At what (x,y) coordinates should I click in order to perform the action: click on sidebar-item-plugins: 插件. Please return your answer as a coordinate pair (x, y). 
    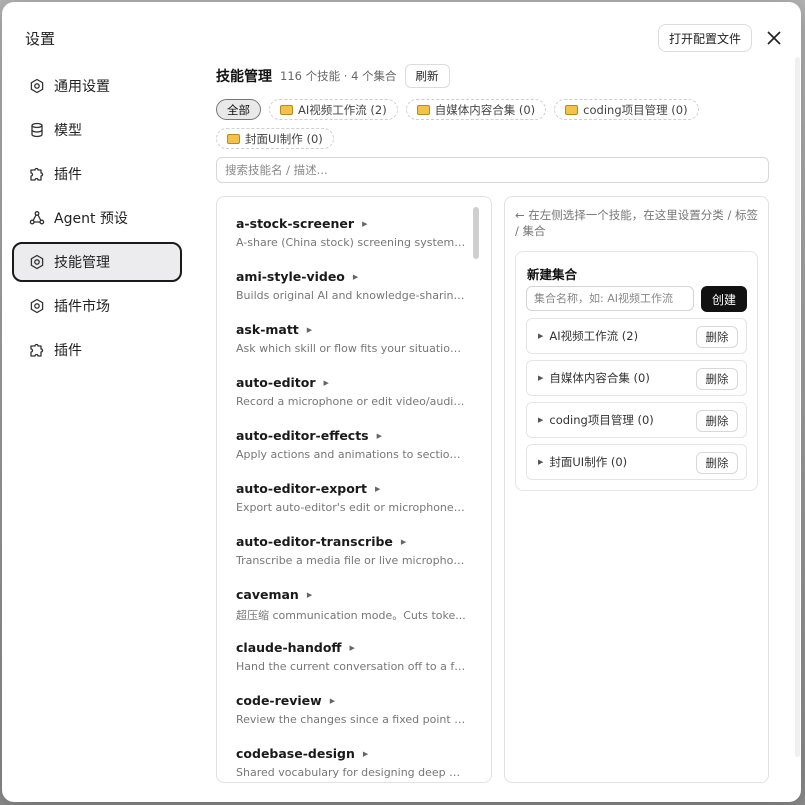
    Looking at the image, I should click on (97, 174).